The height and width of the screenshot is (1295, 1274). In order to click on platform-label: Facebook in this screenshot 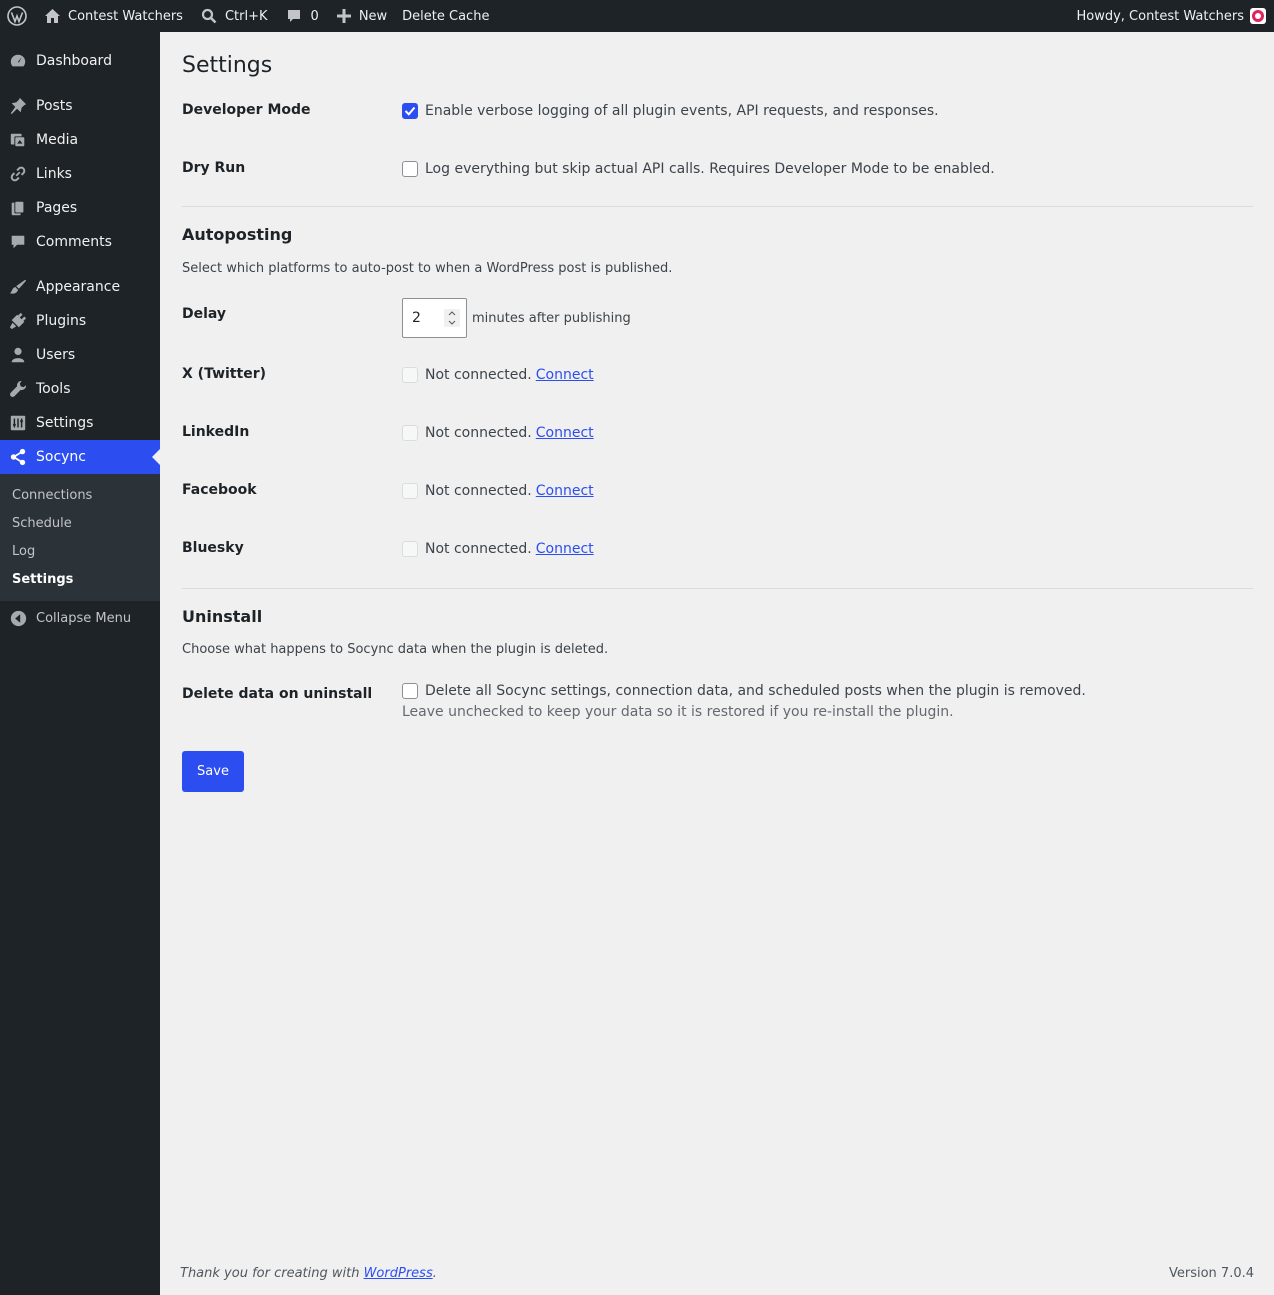, I will do `click(219, 490)`.